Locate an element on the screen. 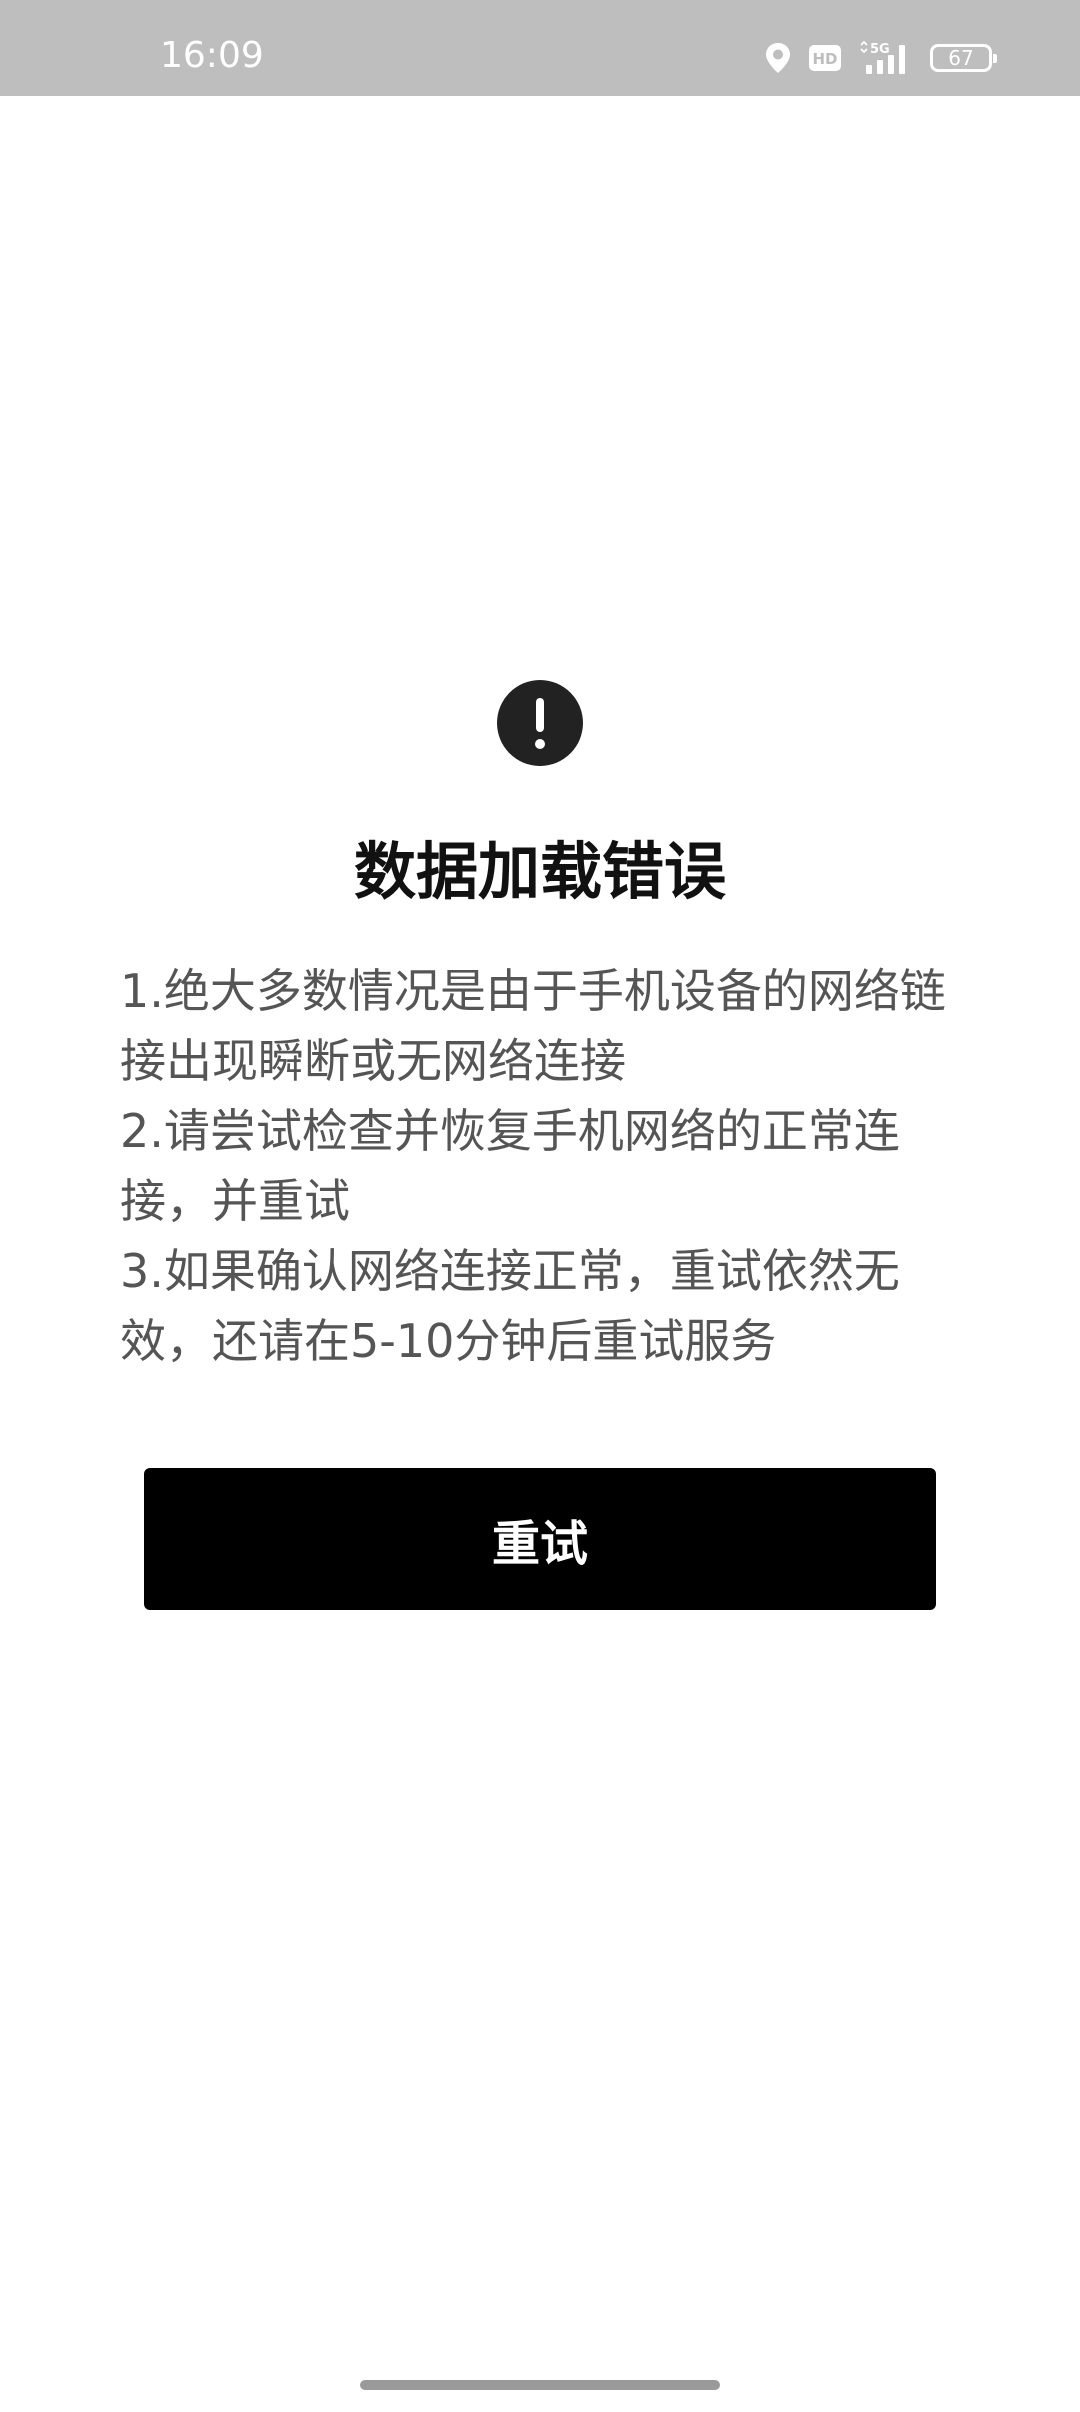  location-icon is located at coordinates (778, 58).